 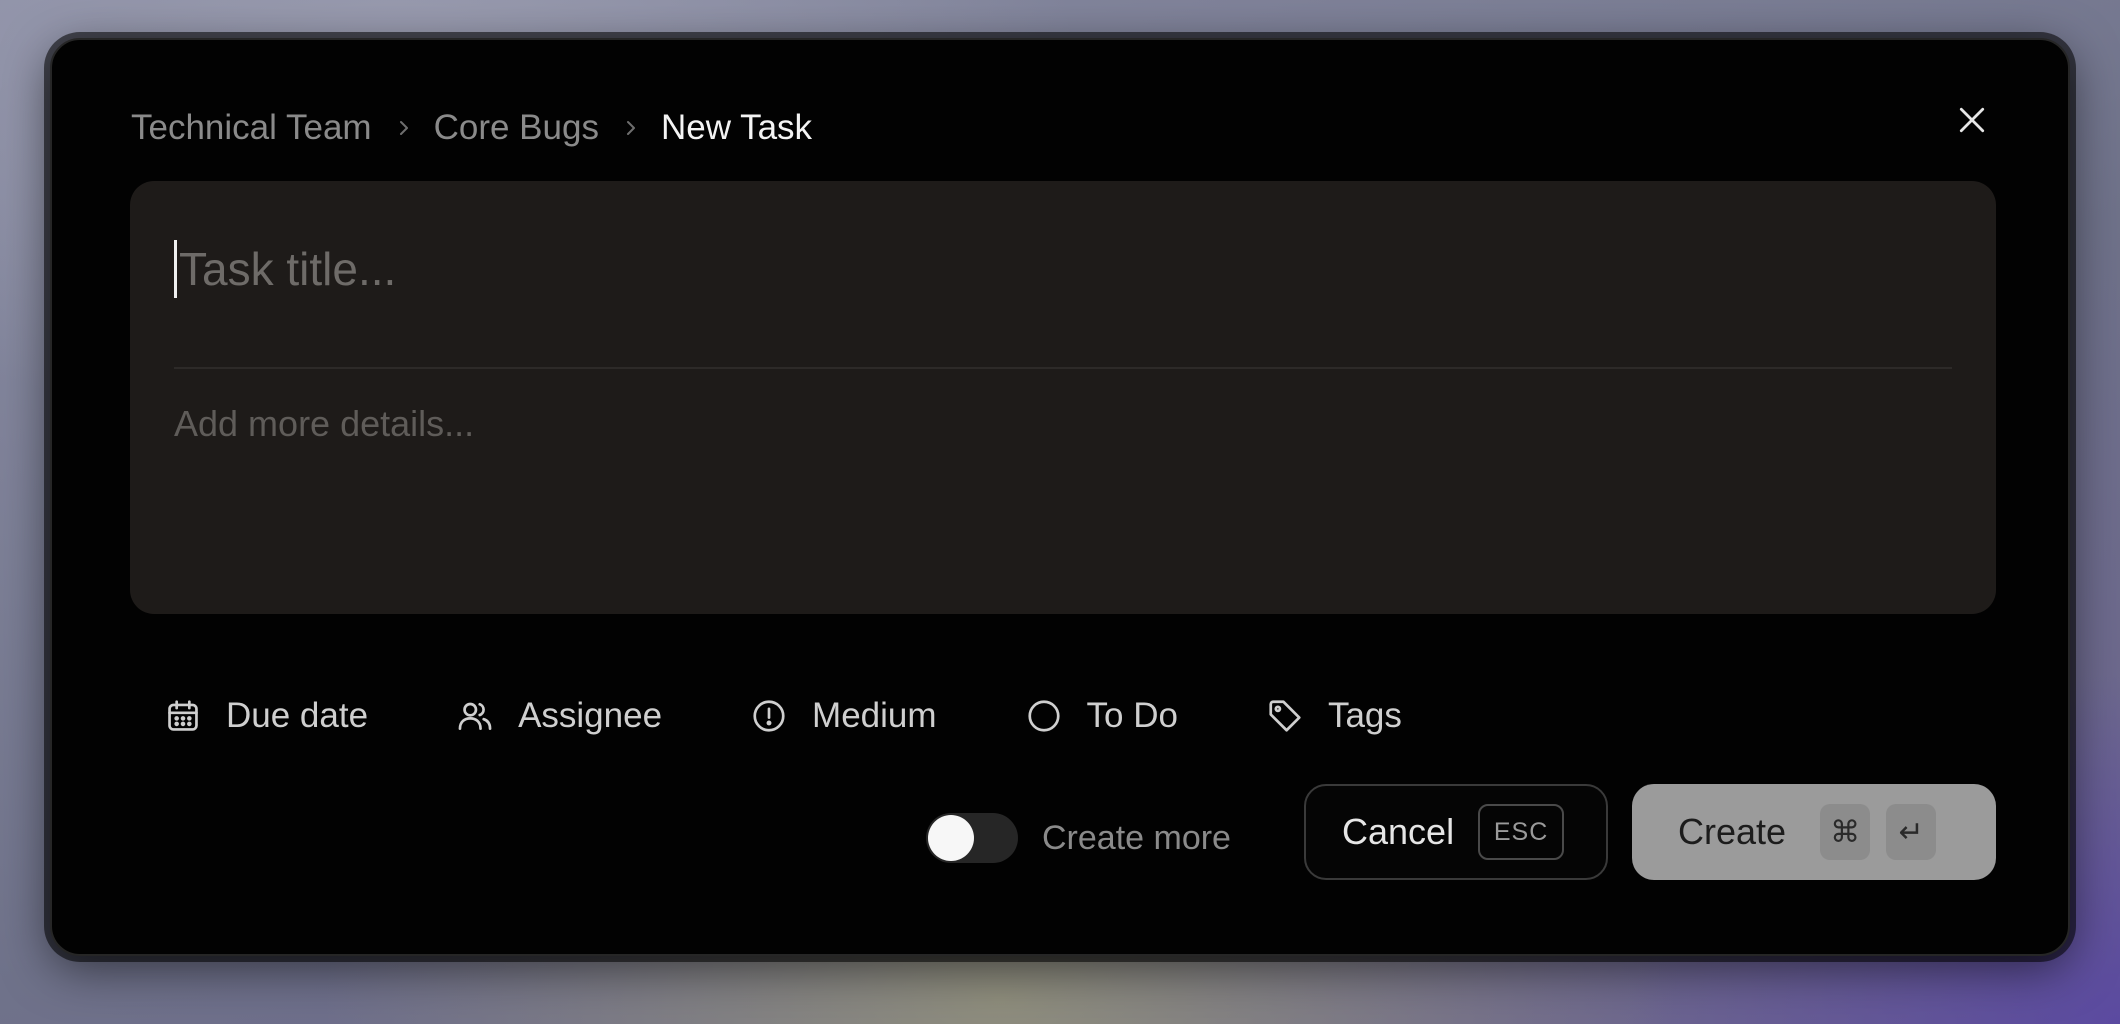 I want to click on create-label: Create, so click(x=1732, y=831).